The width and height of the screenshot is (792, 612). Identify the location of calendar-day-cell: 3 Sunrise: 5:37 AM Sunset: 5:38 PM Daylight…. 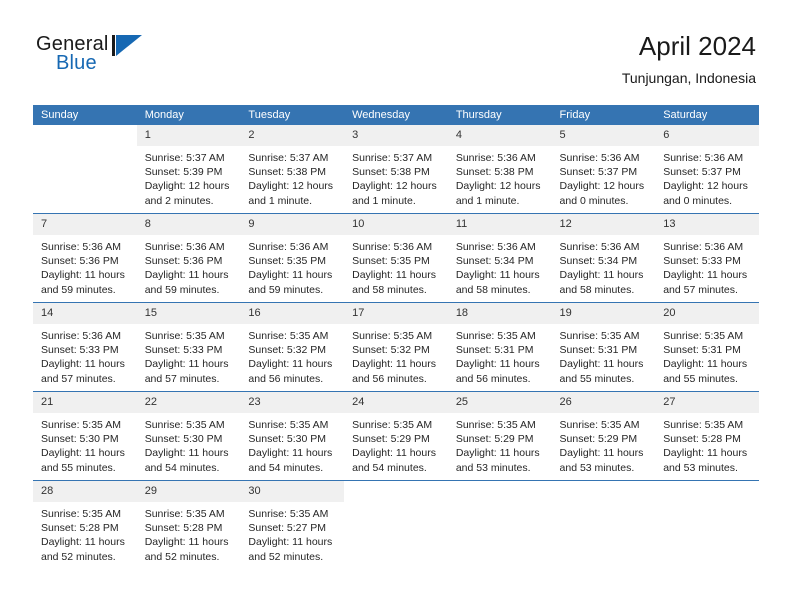
(396, 169).